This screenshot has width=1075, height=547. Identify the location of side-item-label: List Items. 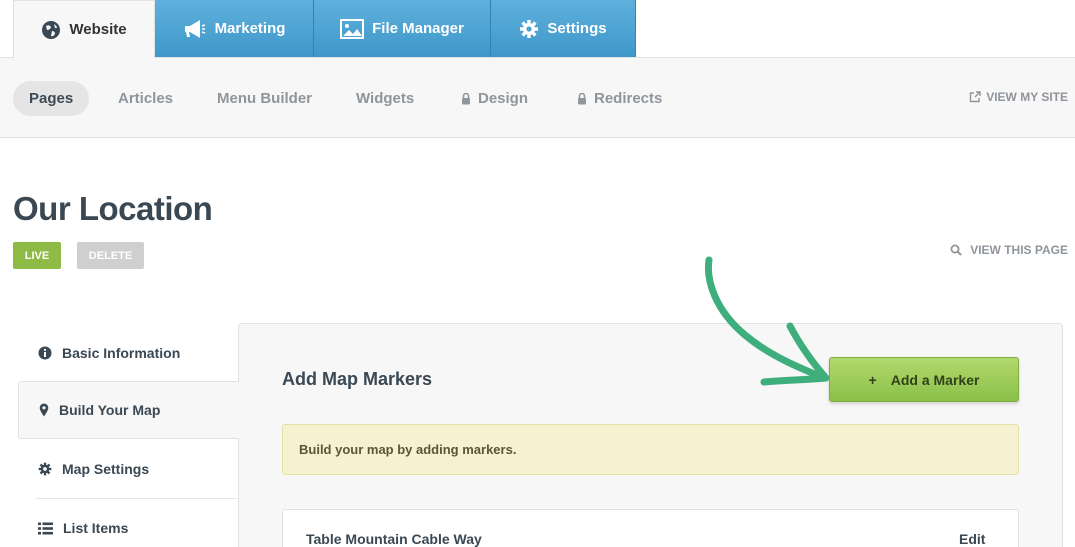
(96, 528).